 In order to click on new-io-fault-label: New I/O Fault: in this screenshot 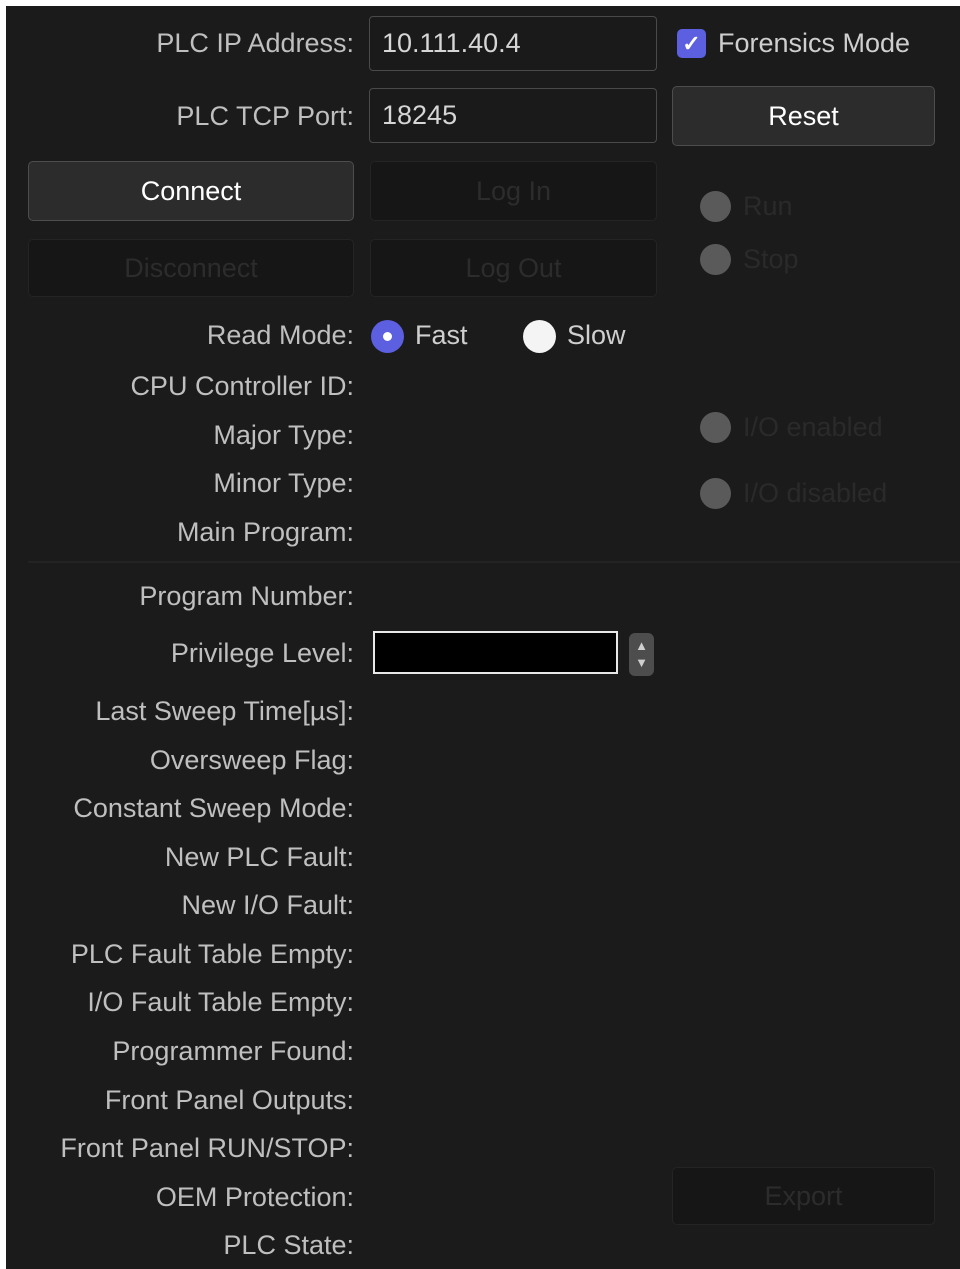, I will do `click(267, 905)`.